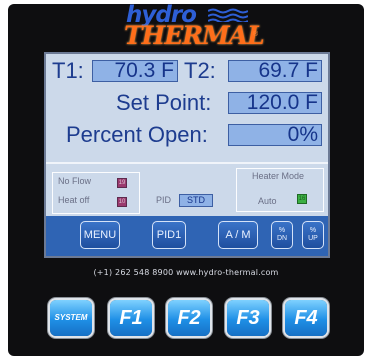  I want to click on percent-down-symbol: %, so click(282, 230).